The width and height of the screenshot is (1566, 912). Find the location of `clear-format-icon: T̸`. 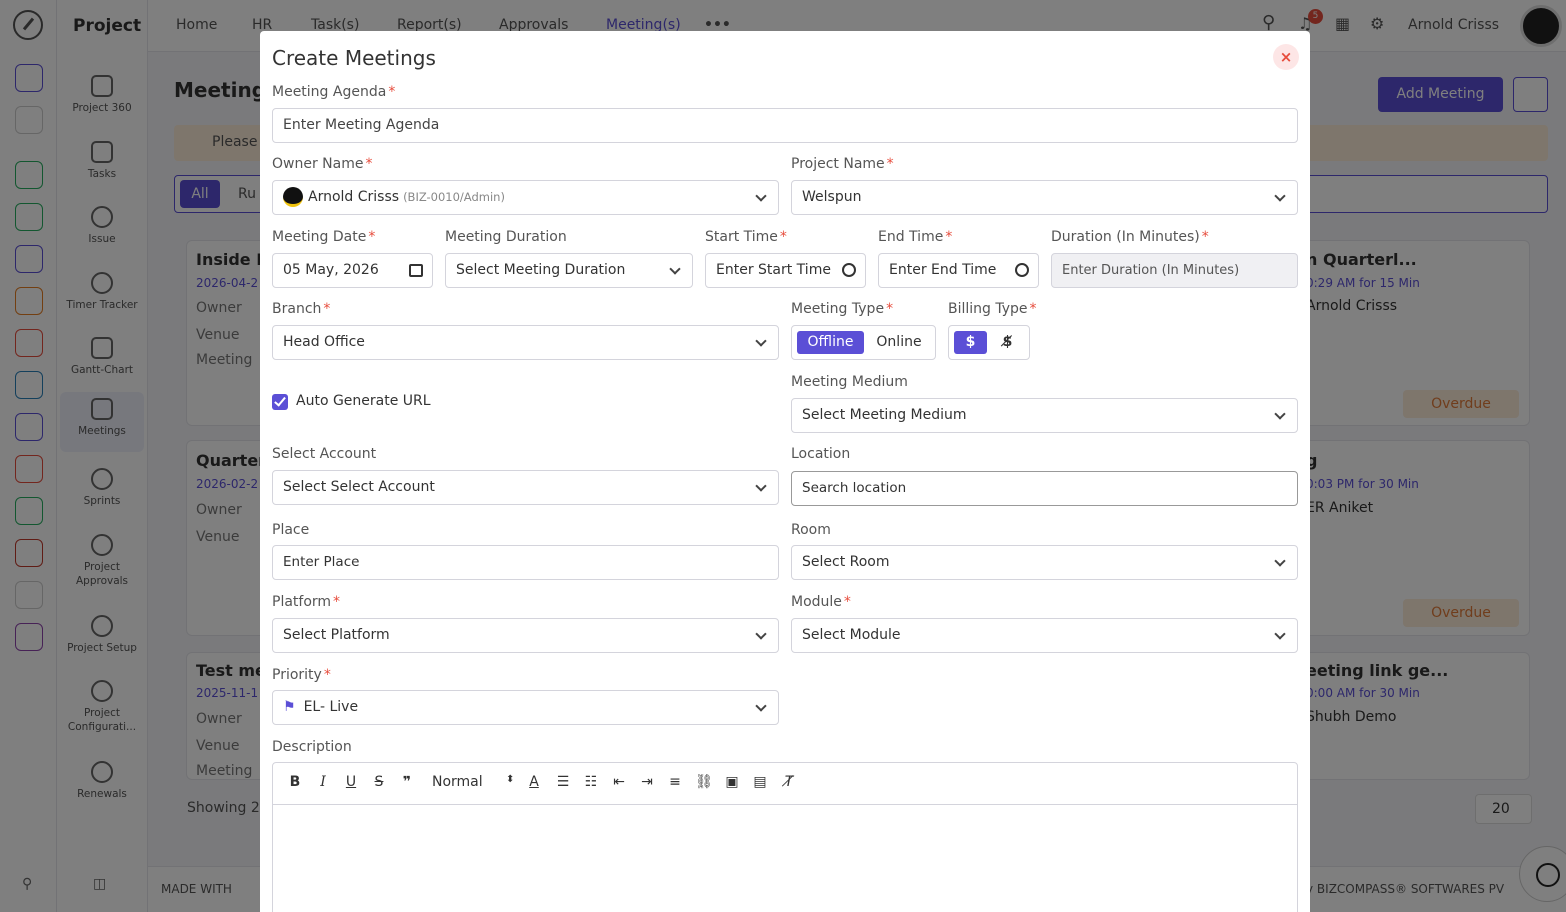

clear-format-icon: T̸ is located at coordinates (789, 782).